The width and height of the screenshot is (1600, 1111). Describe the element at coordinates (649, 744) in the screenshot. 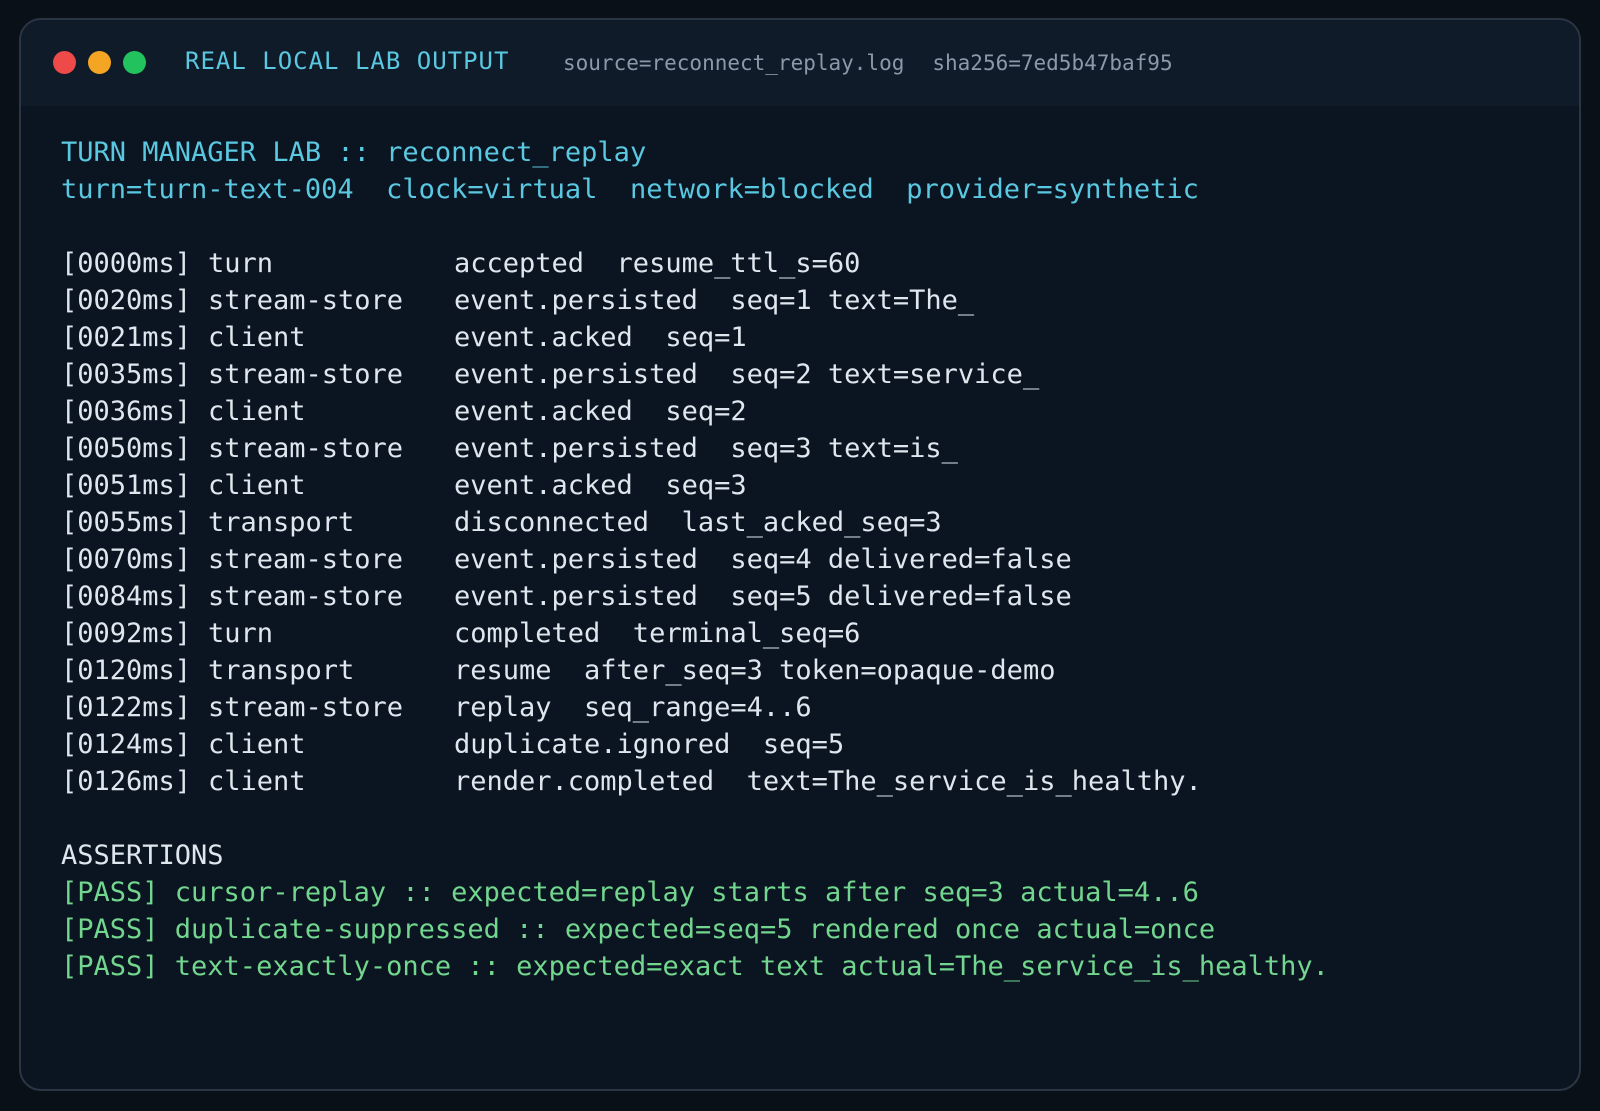

I see `log-message: duplicate.ignored seq=5` at that location.